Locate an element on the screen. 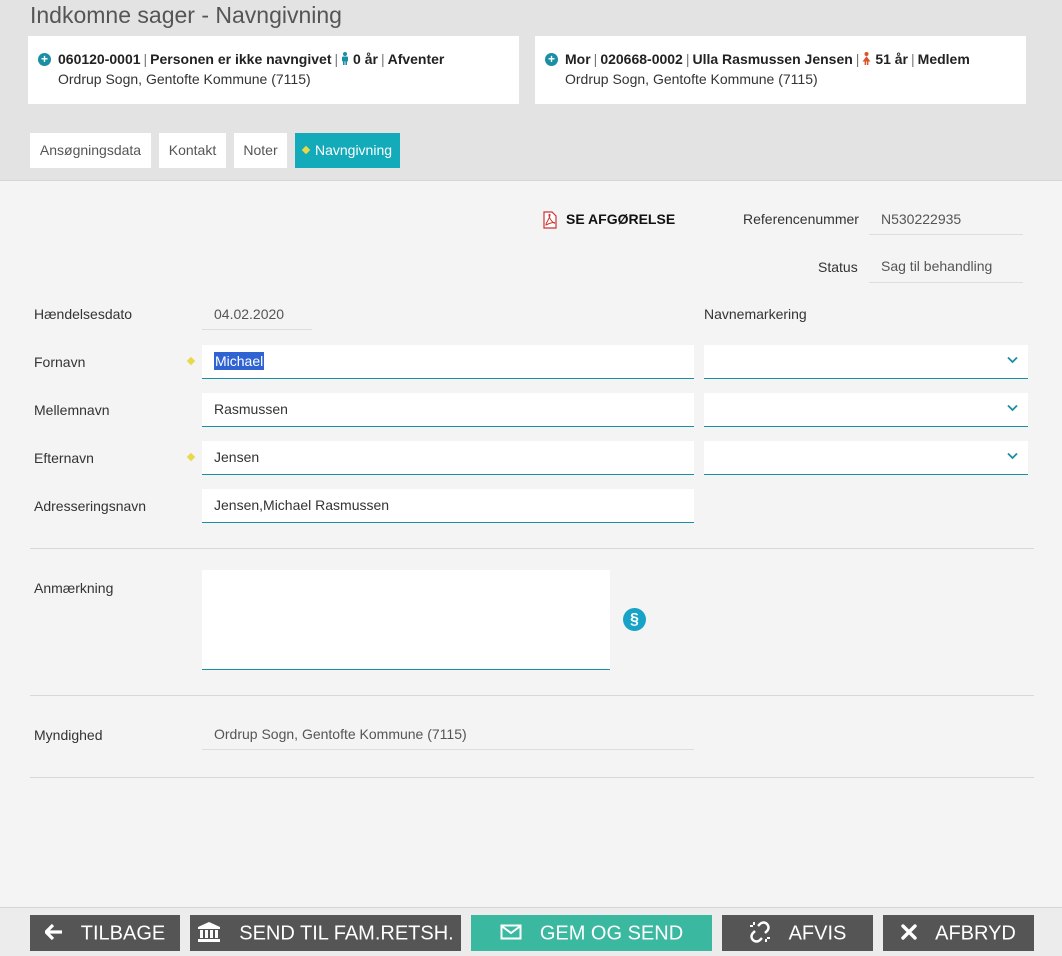  reject-button: AFVIS is located at coordinates (797, 933).